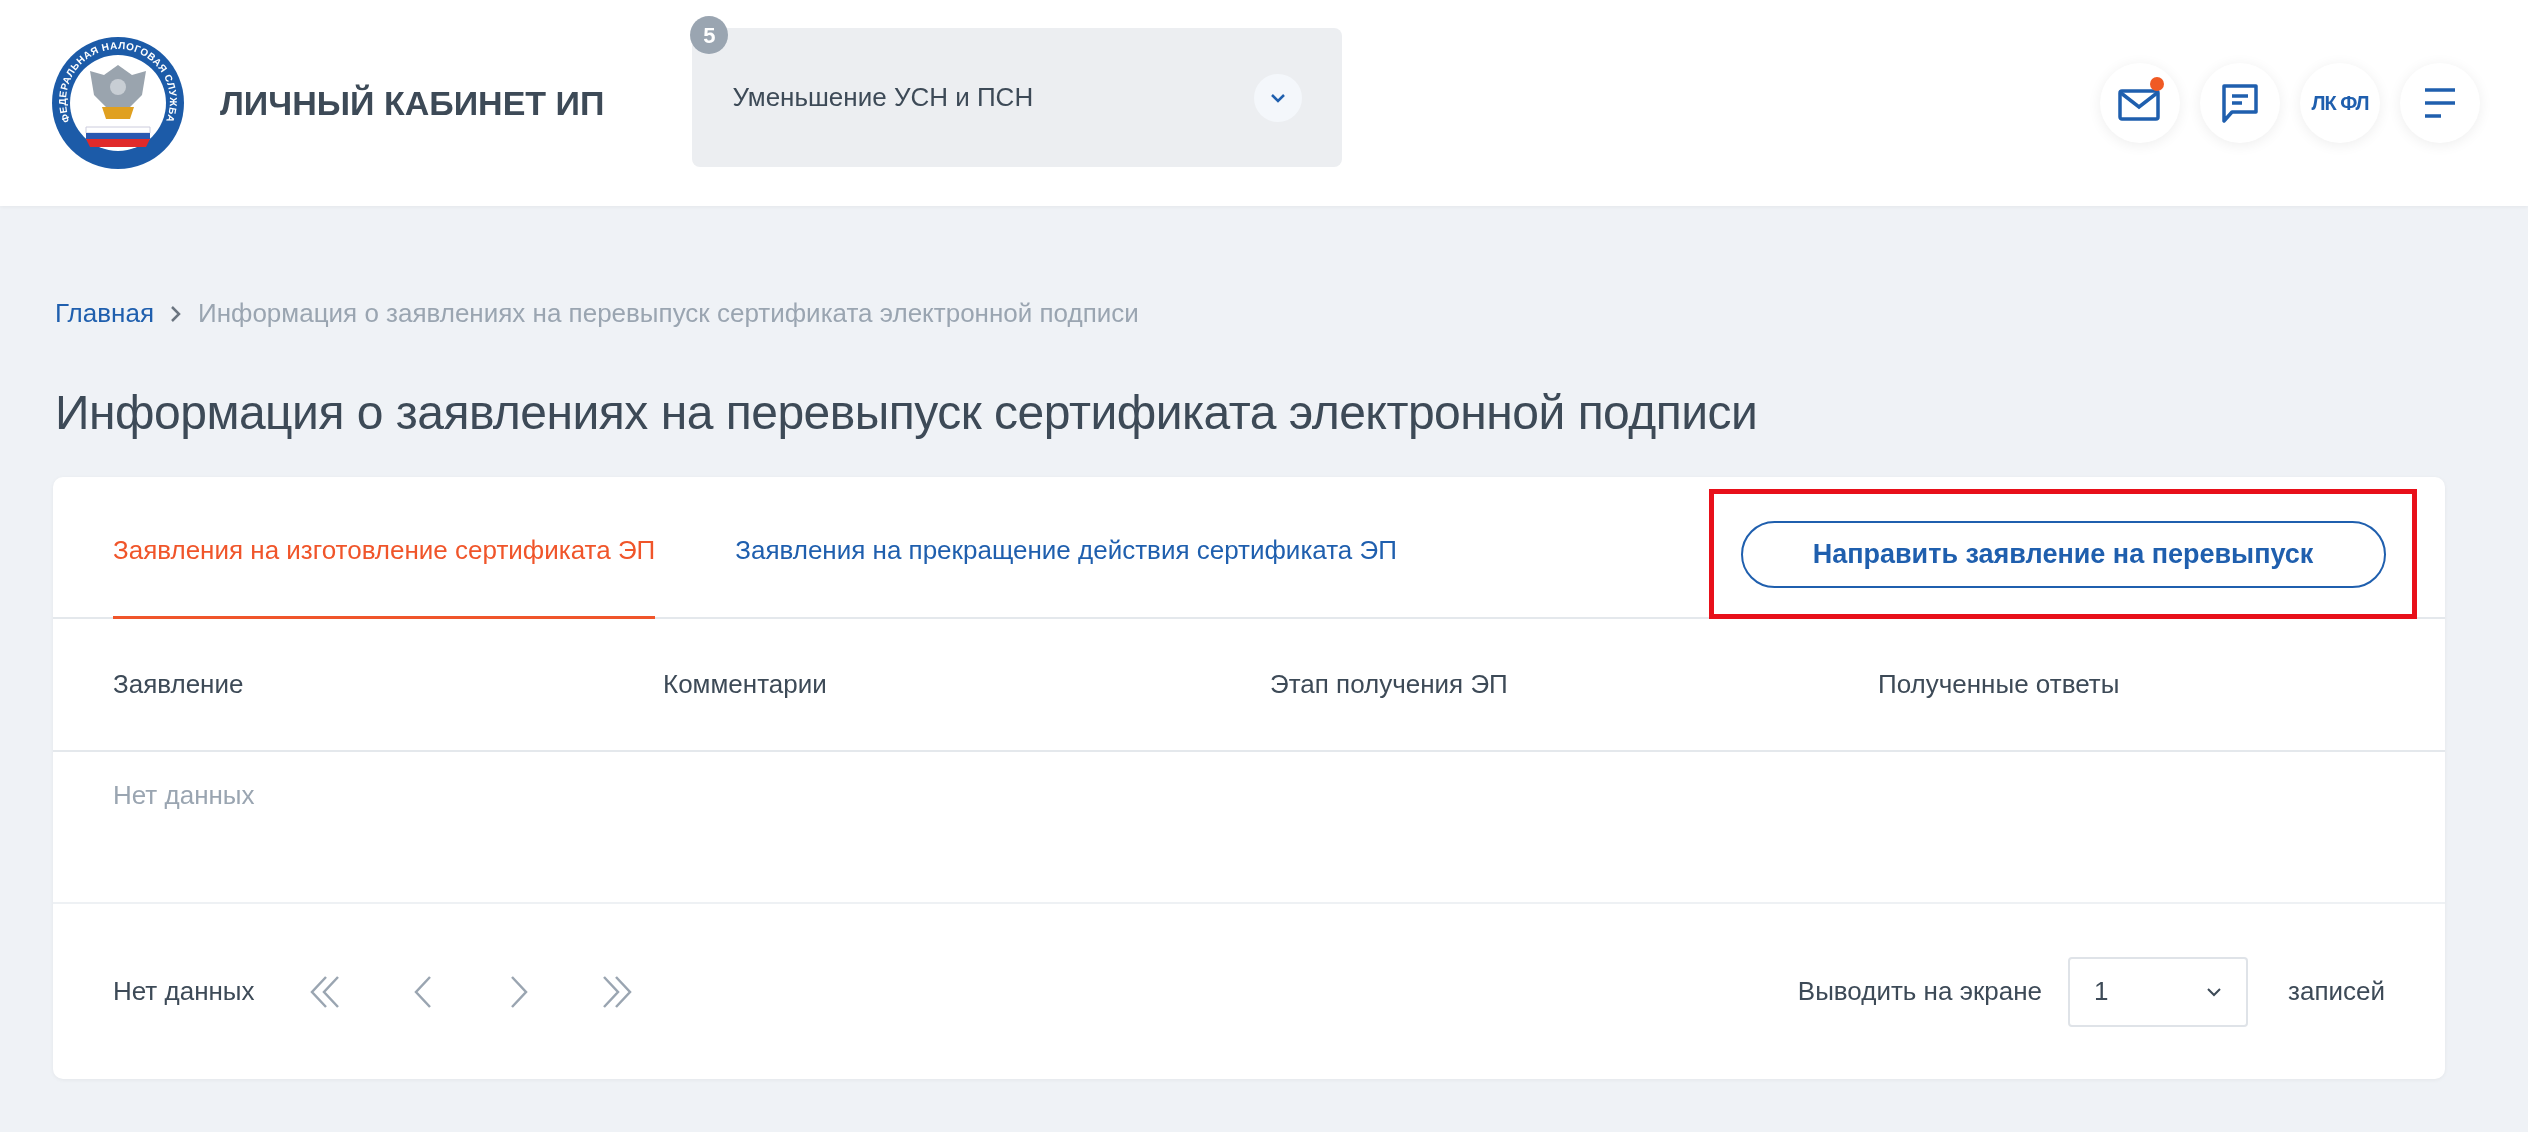 This screenshot has width=2528, height=1132. What do you see at coordinates (184, 795) in the screenshot?
I see `empty-table-message: Нет данных` at bounding box center [184, 795].